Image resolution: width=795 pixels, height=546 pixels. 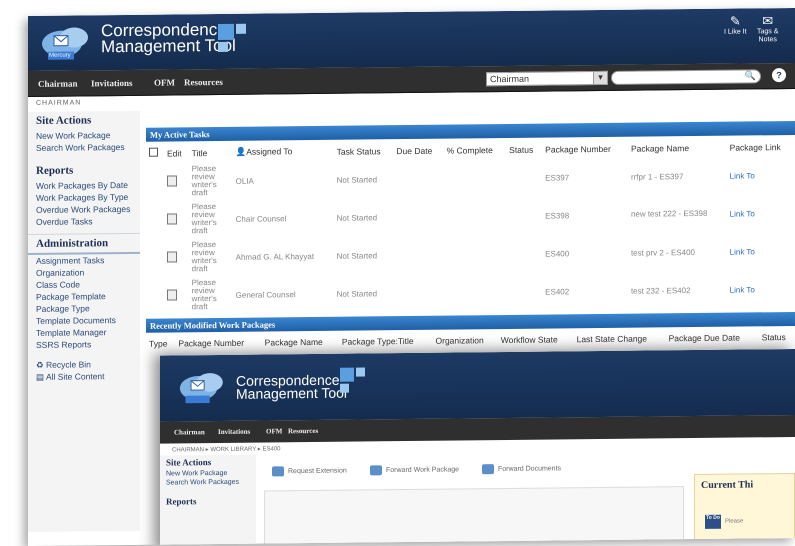 I want to click on select-all-cell, so click(x=155, y=152).